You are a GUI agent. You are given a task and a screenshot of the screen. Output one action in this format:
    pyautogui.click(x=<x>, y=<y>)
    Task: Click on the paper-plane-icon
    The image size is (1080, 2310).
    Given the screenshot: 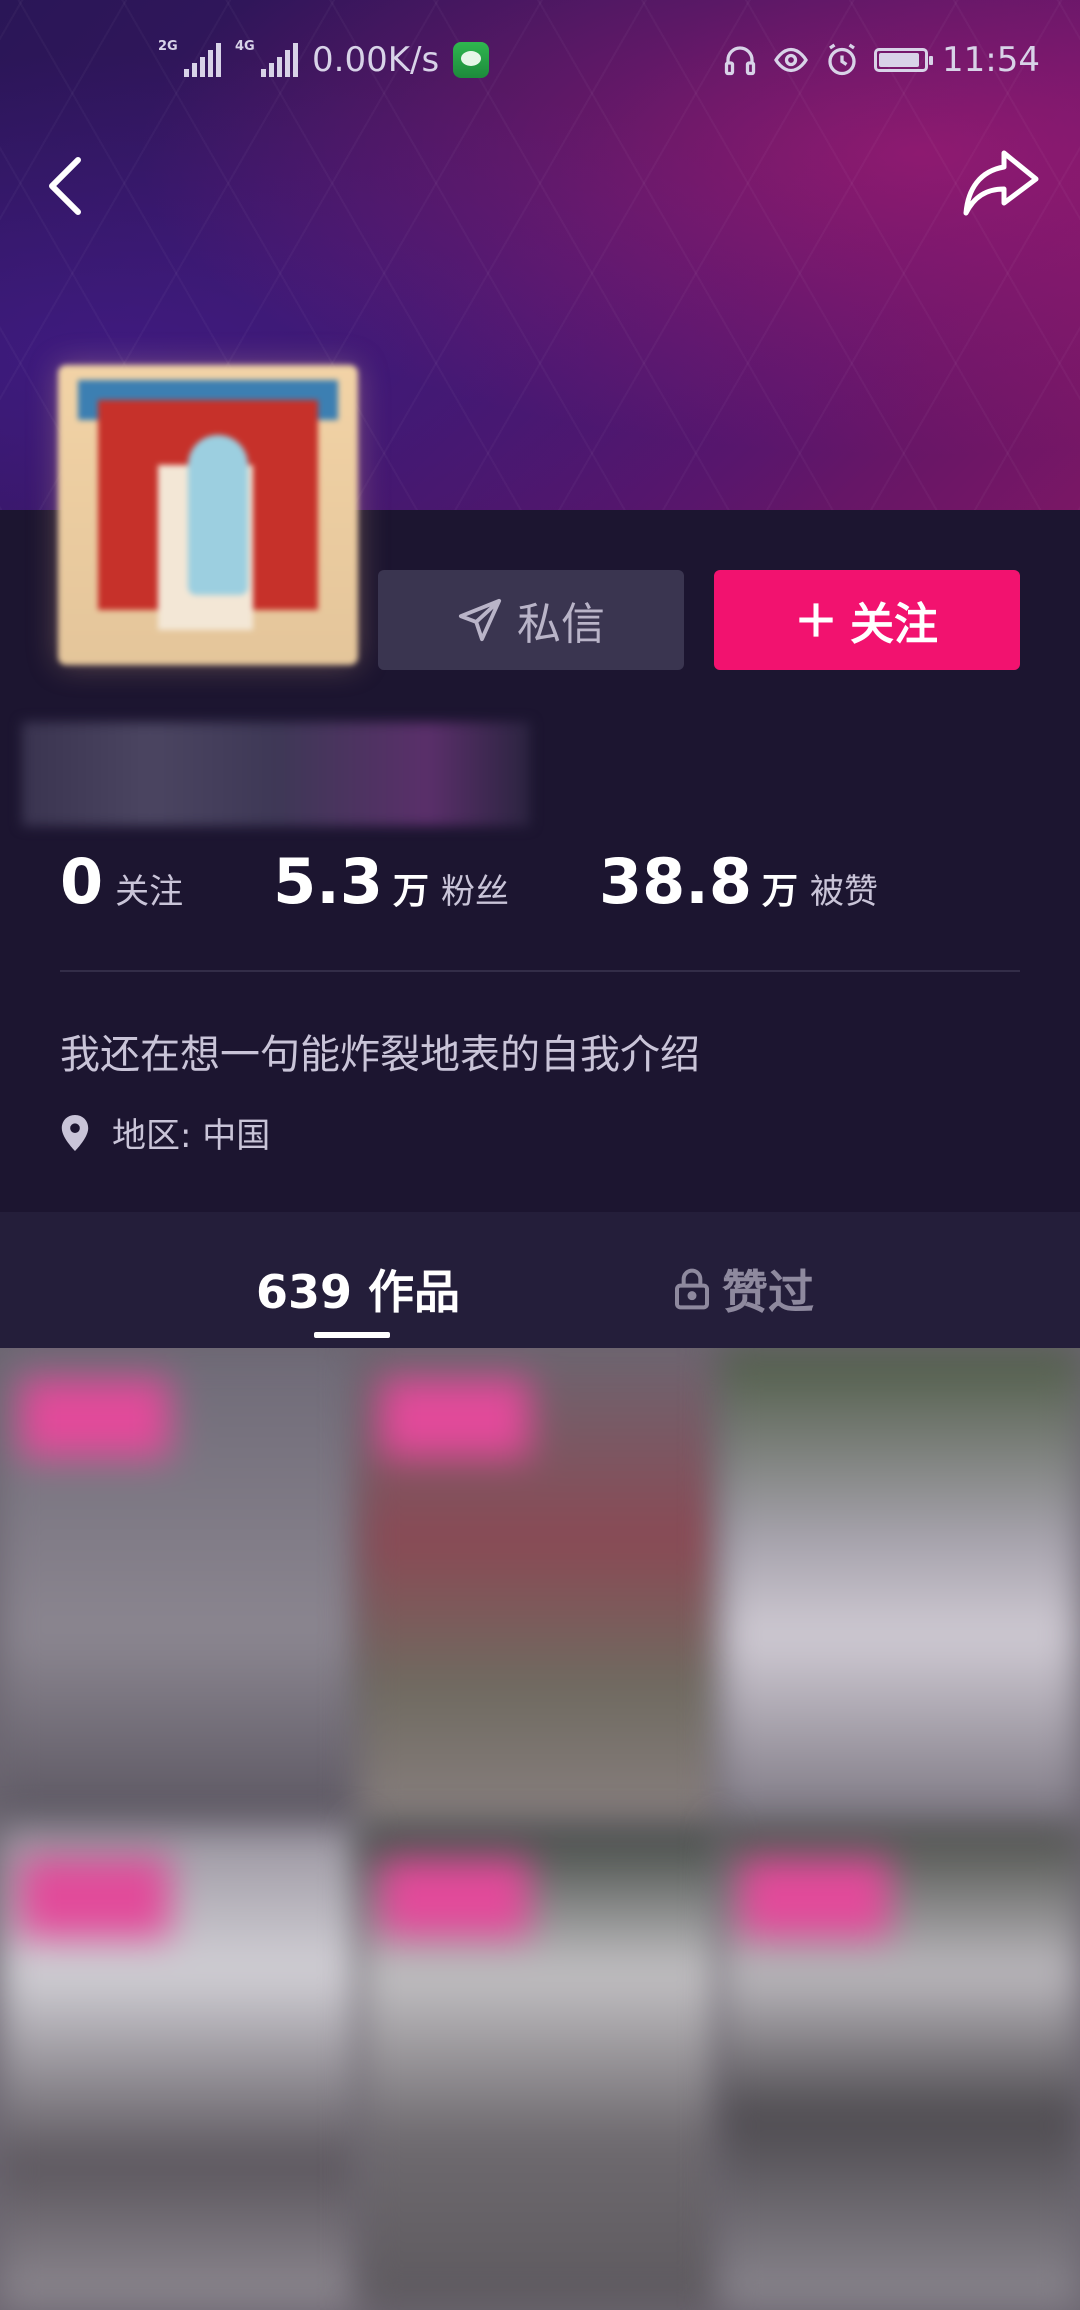 What is the action you would take?
    pyautogui.click(x=480, y=620)
    